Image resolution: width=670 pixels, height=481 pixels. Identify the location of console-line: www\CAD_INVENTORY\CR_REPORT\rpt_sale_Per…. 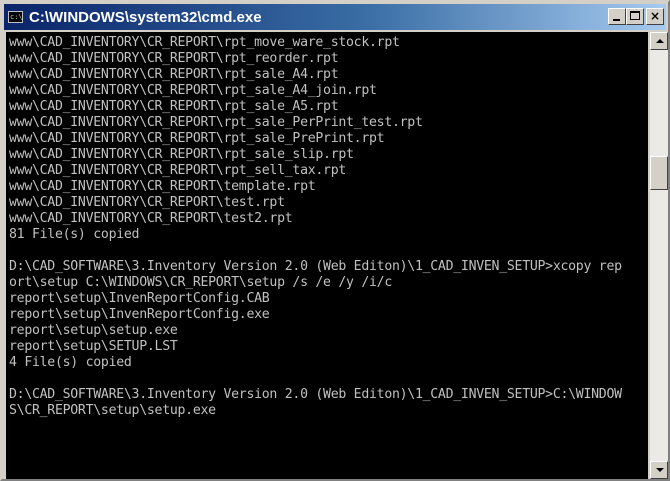
(216, 122).